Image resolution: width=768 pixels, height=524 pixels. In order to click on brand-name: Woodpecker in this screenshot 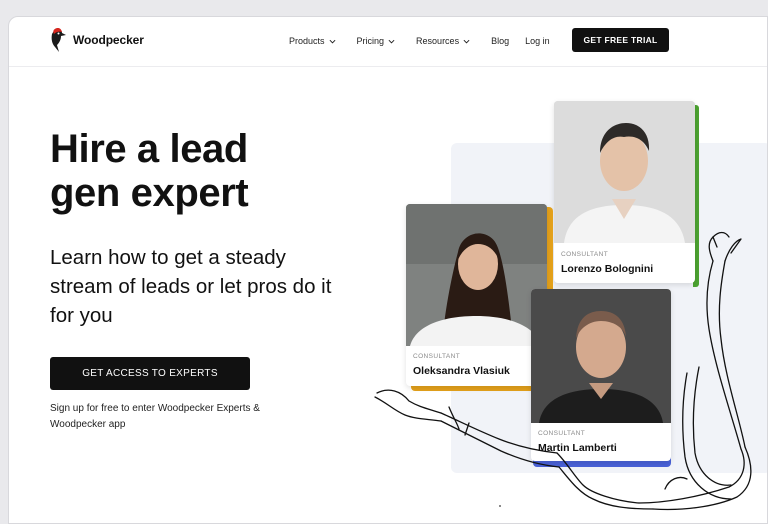, I will do `click(108, 40)`.